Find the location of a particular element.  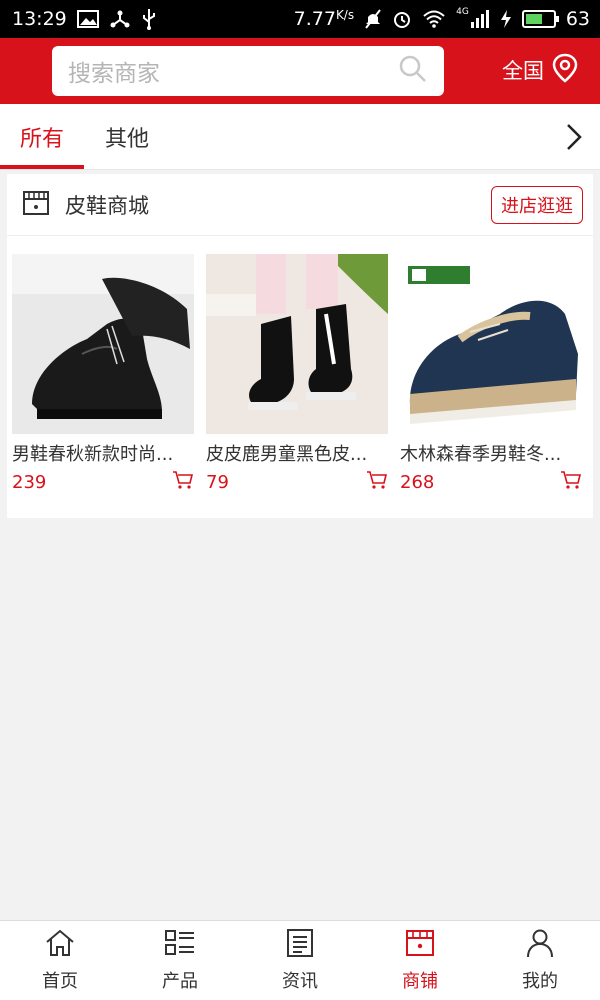

shop-card-header: 皮鞋商城 进店逛逛 is located at coordinates (300, 205).